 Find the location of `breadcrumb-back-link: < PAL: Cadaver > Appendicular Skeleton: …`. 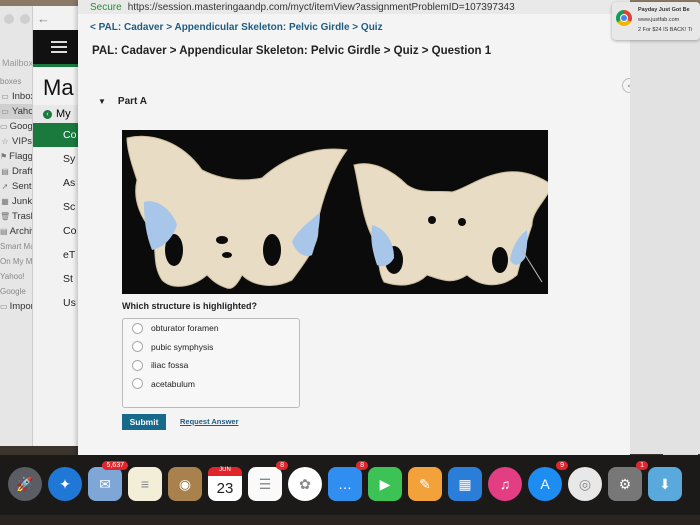

breadcrumb-back-link: < PAL: Cadaver > Appendicular Skeleton: … is located at coordinates (354, 23).